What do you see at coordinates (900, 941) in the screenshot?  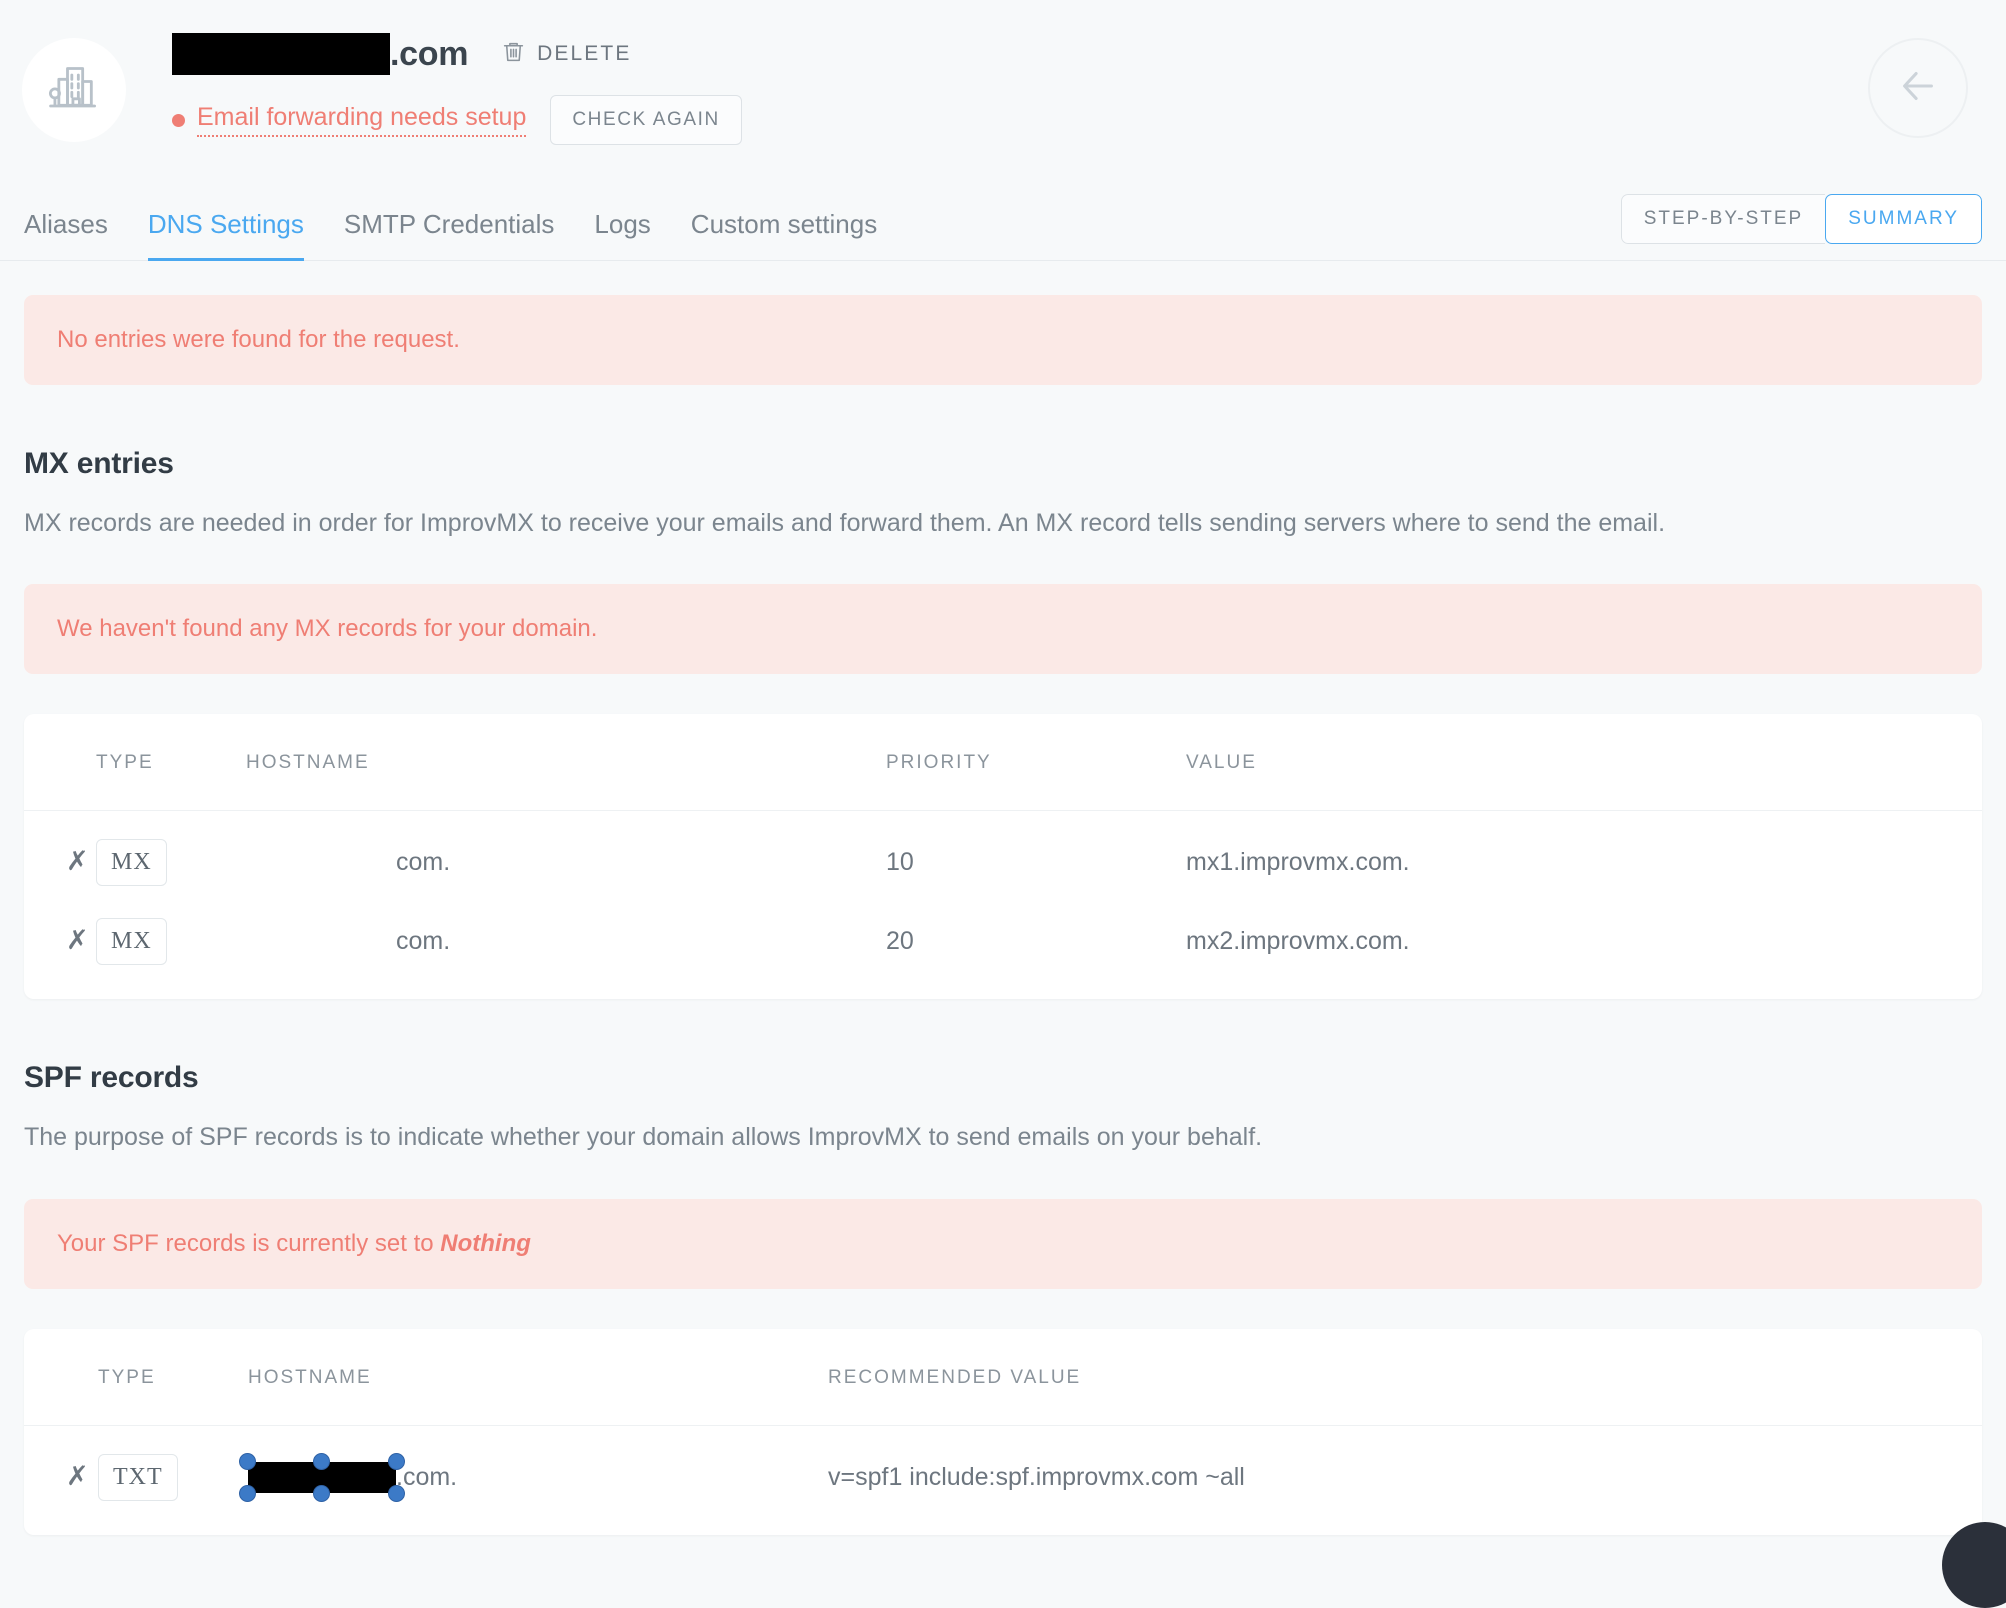 I see `mx-priority-cell: 20` at bounding box center [900, 941].